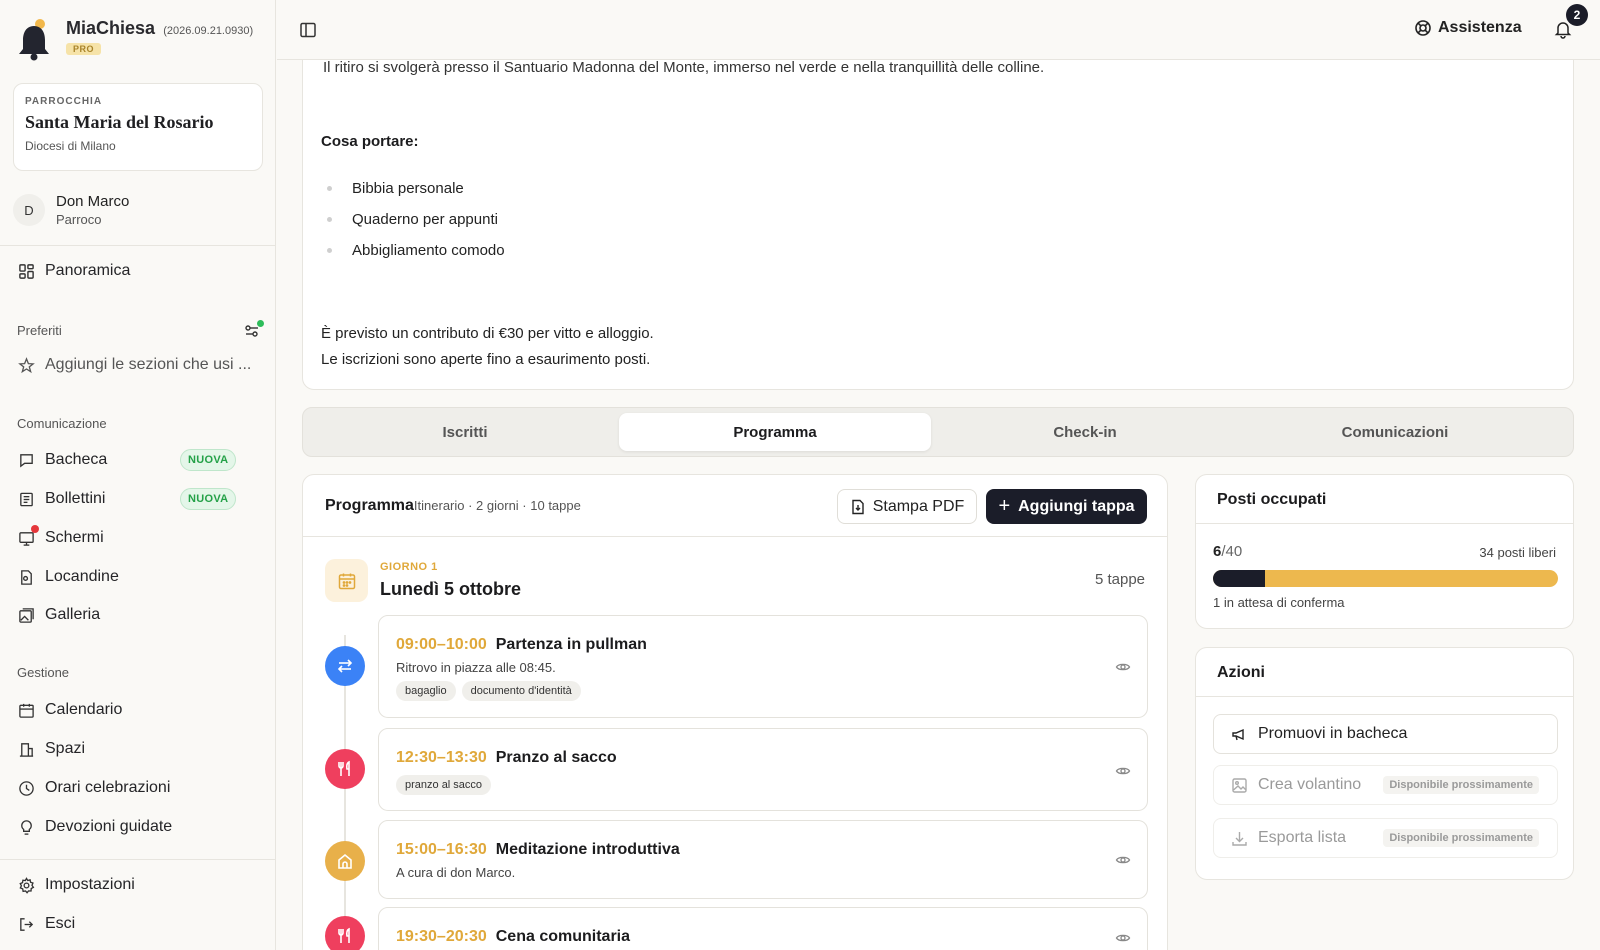 The width and height of the screenshot is (1600, 950). Describe the element at coordinates (1480, 27) in the screenshot. I see `help-label: Assistenza` at that location.